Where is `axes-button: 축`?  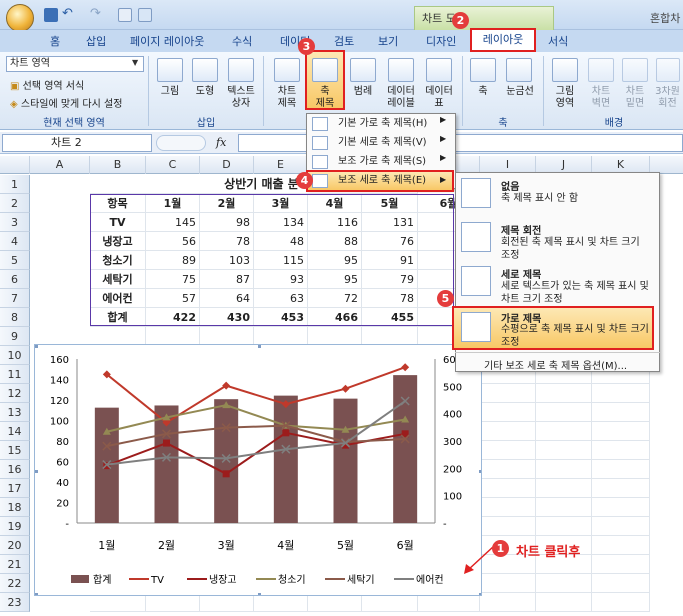
axes-button: 축 is located at coordinates (483, 92).